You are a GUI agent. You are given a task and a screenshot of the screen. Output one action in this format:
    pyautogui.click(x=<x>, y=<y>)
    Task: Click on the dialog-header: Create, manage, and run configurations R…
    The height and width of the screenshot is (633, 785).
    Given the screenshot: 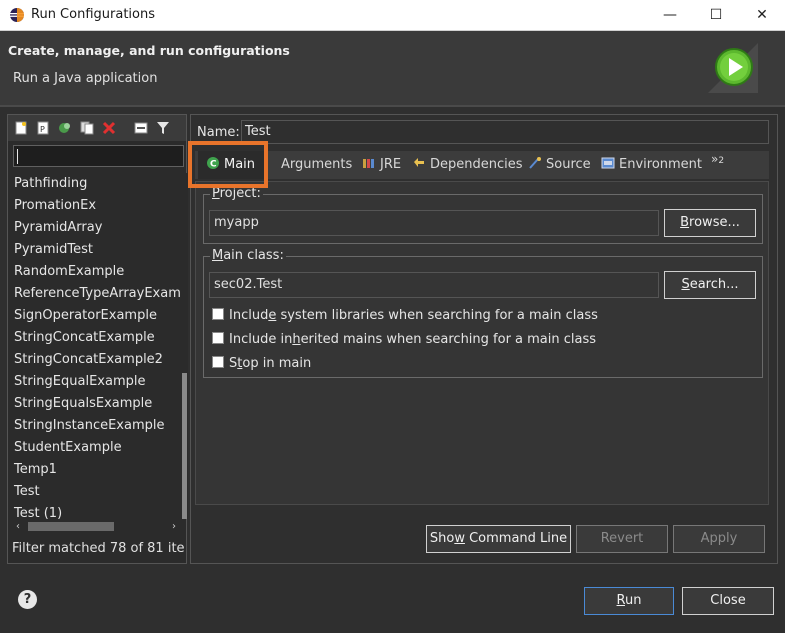 What is the action you would take?
    pyautogui.click(x=392, y=68)
    